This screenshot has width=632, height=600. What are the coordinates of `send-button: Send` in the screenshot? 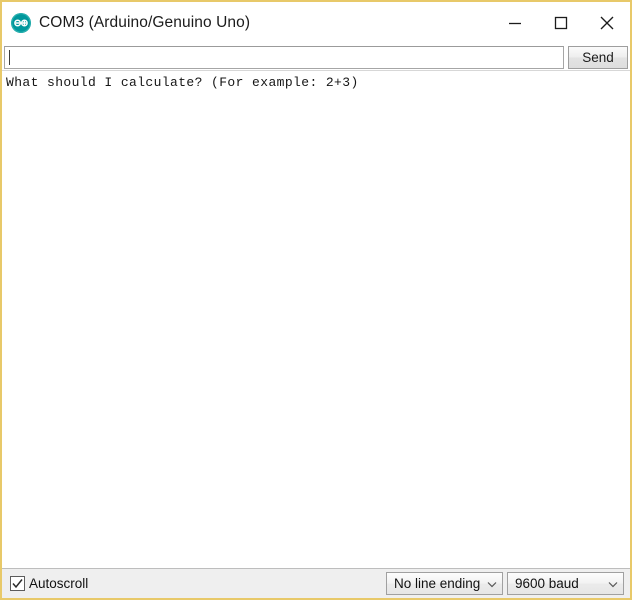 It's located at (598, 57).